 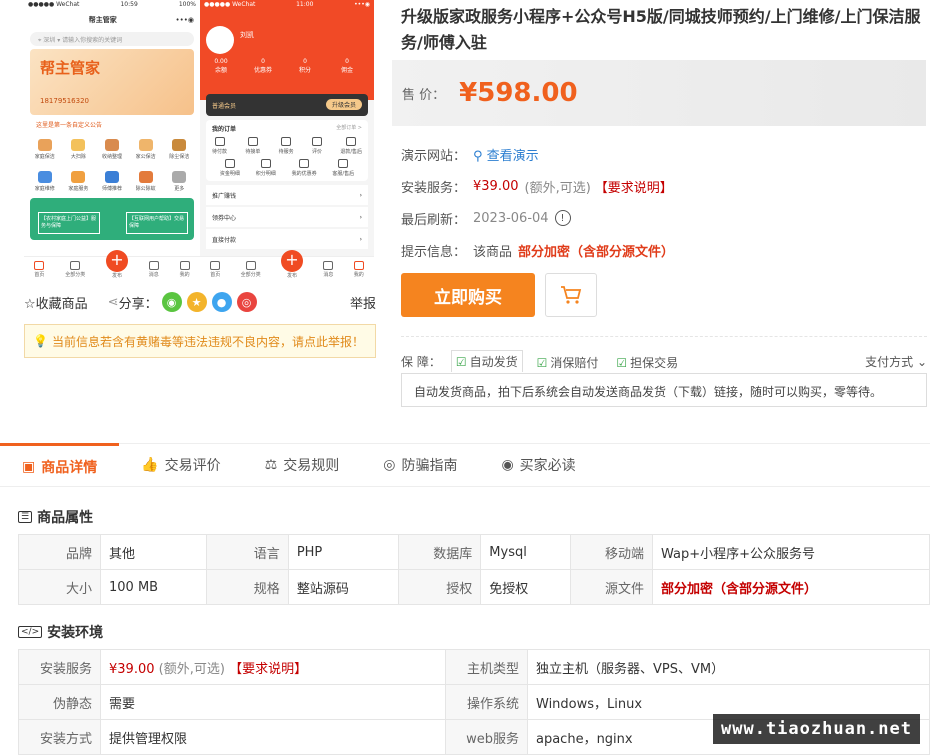 I want to click on install-price: ¥39.00, so click(x=496, y=186).